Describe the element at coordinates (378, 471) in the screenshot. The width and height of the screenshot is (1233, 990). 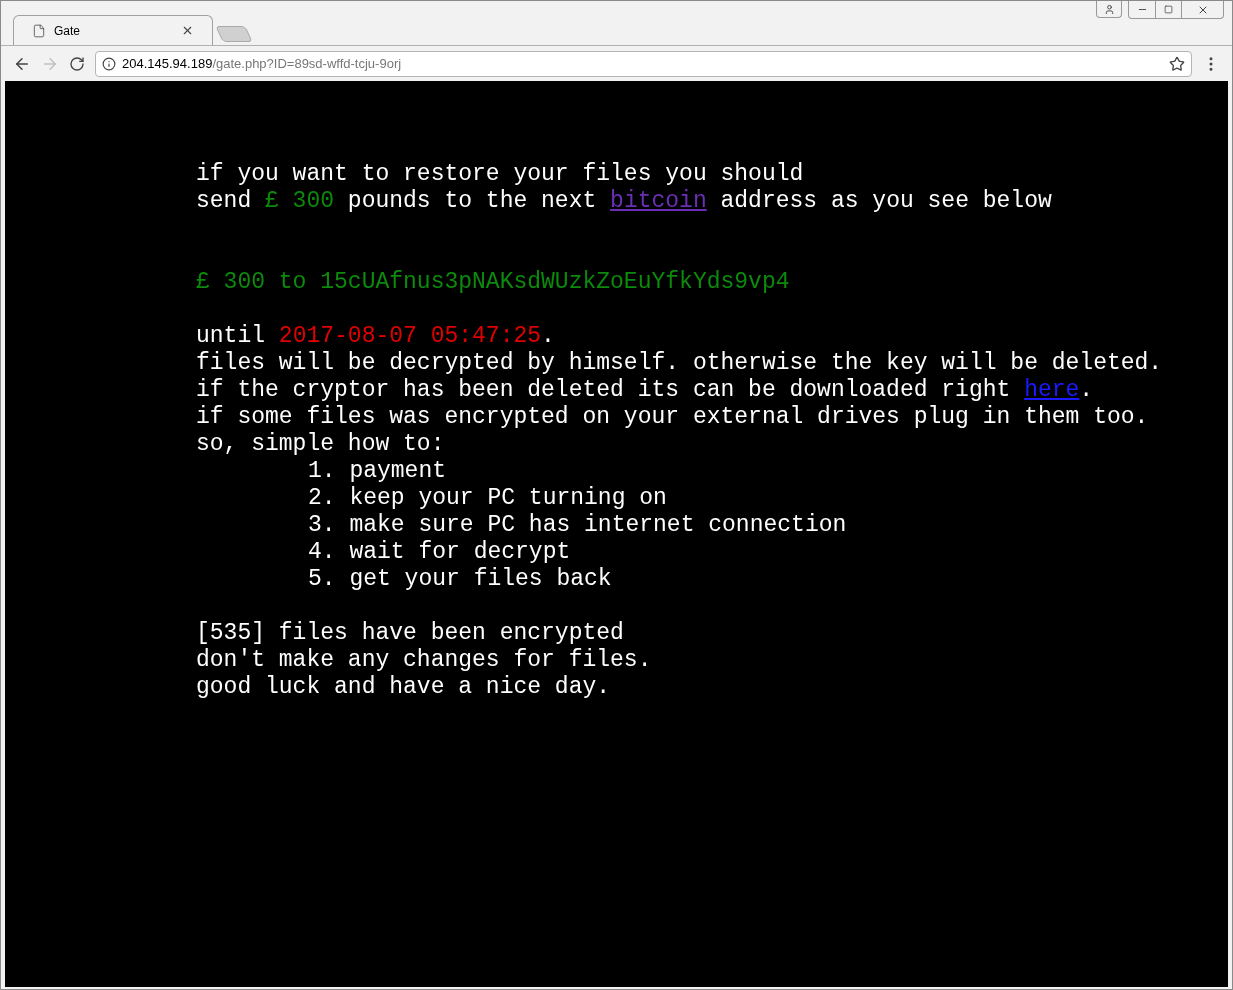
I see `step-item: 1. payment` at that location.